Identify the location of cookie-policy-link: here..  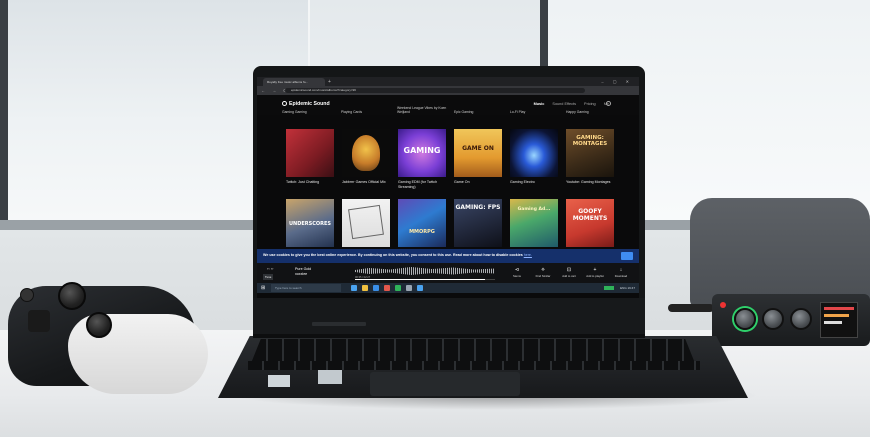
(528, 255).